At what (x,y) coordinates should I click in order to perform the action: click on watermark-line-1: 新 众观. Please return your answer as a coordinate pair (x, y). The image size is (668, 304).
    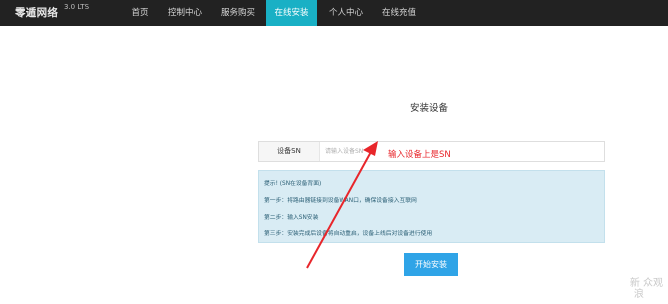
    Looking at the image, I should click on (646, 283).